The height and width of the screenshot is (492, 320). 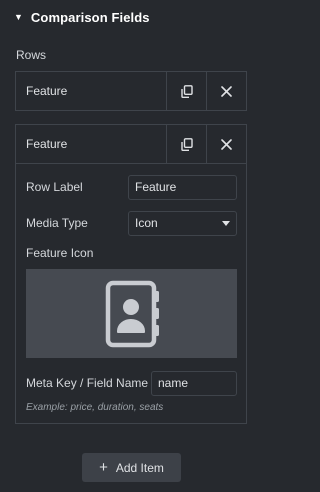 I want to click on contact-book-icon, so click(x=132, y=313).